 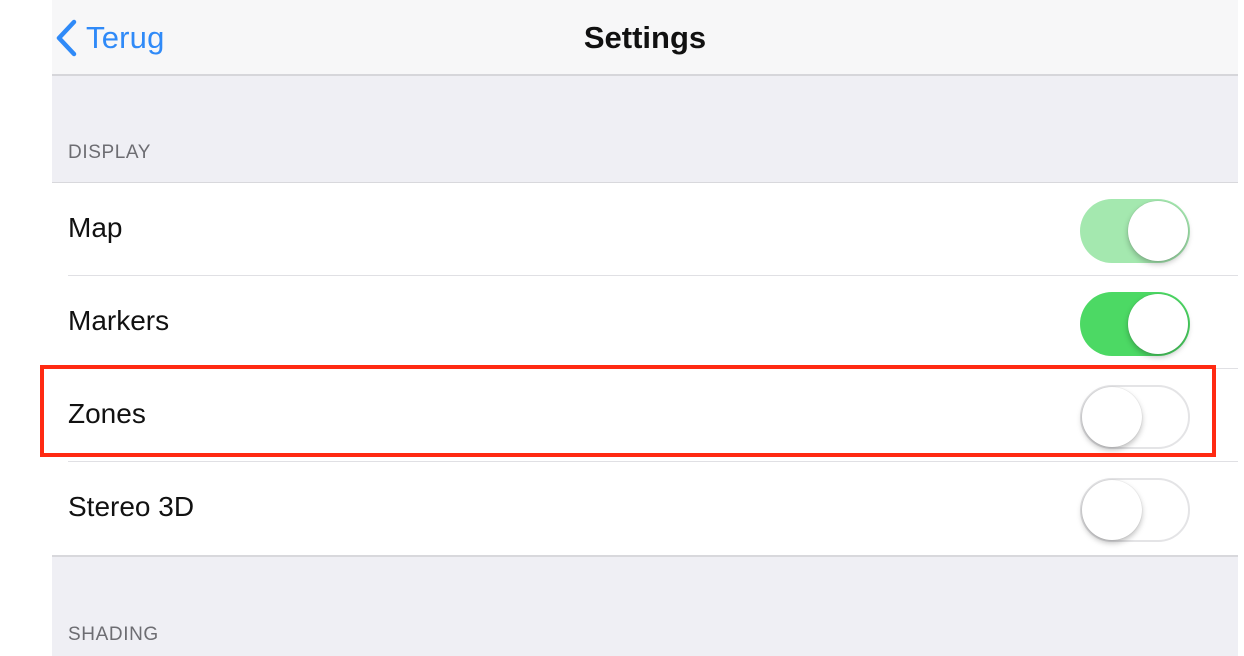 I want to click on back-button-label: Terug, so click(x=125, y=37).